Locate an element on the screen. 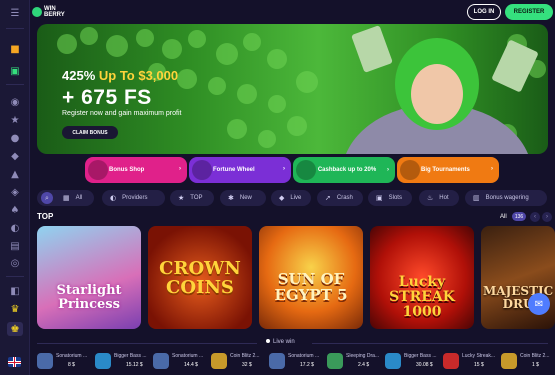 Image resolution: width=555 pixels, height=375 pixels. chat-bubble-icon: ✉ is located at coordinates (539, 304).